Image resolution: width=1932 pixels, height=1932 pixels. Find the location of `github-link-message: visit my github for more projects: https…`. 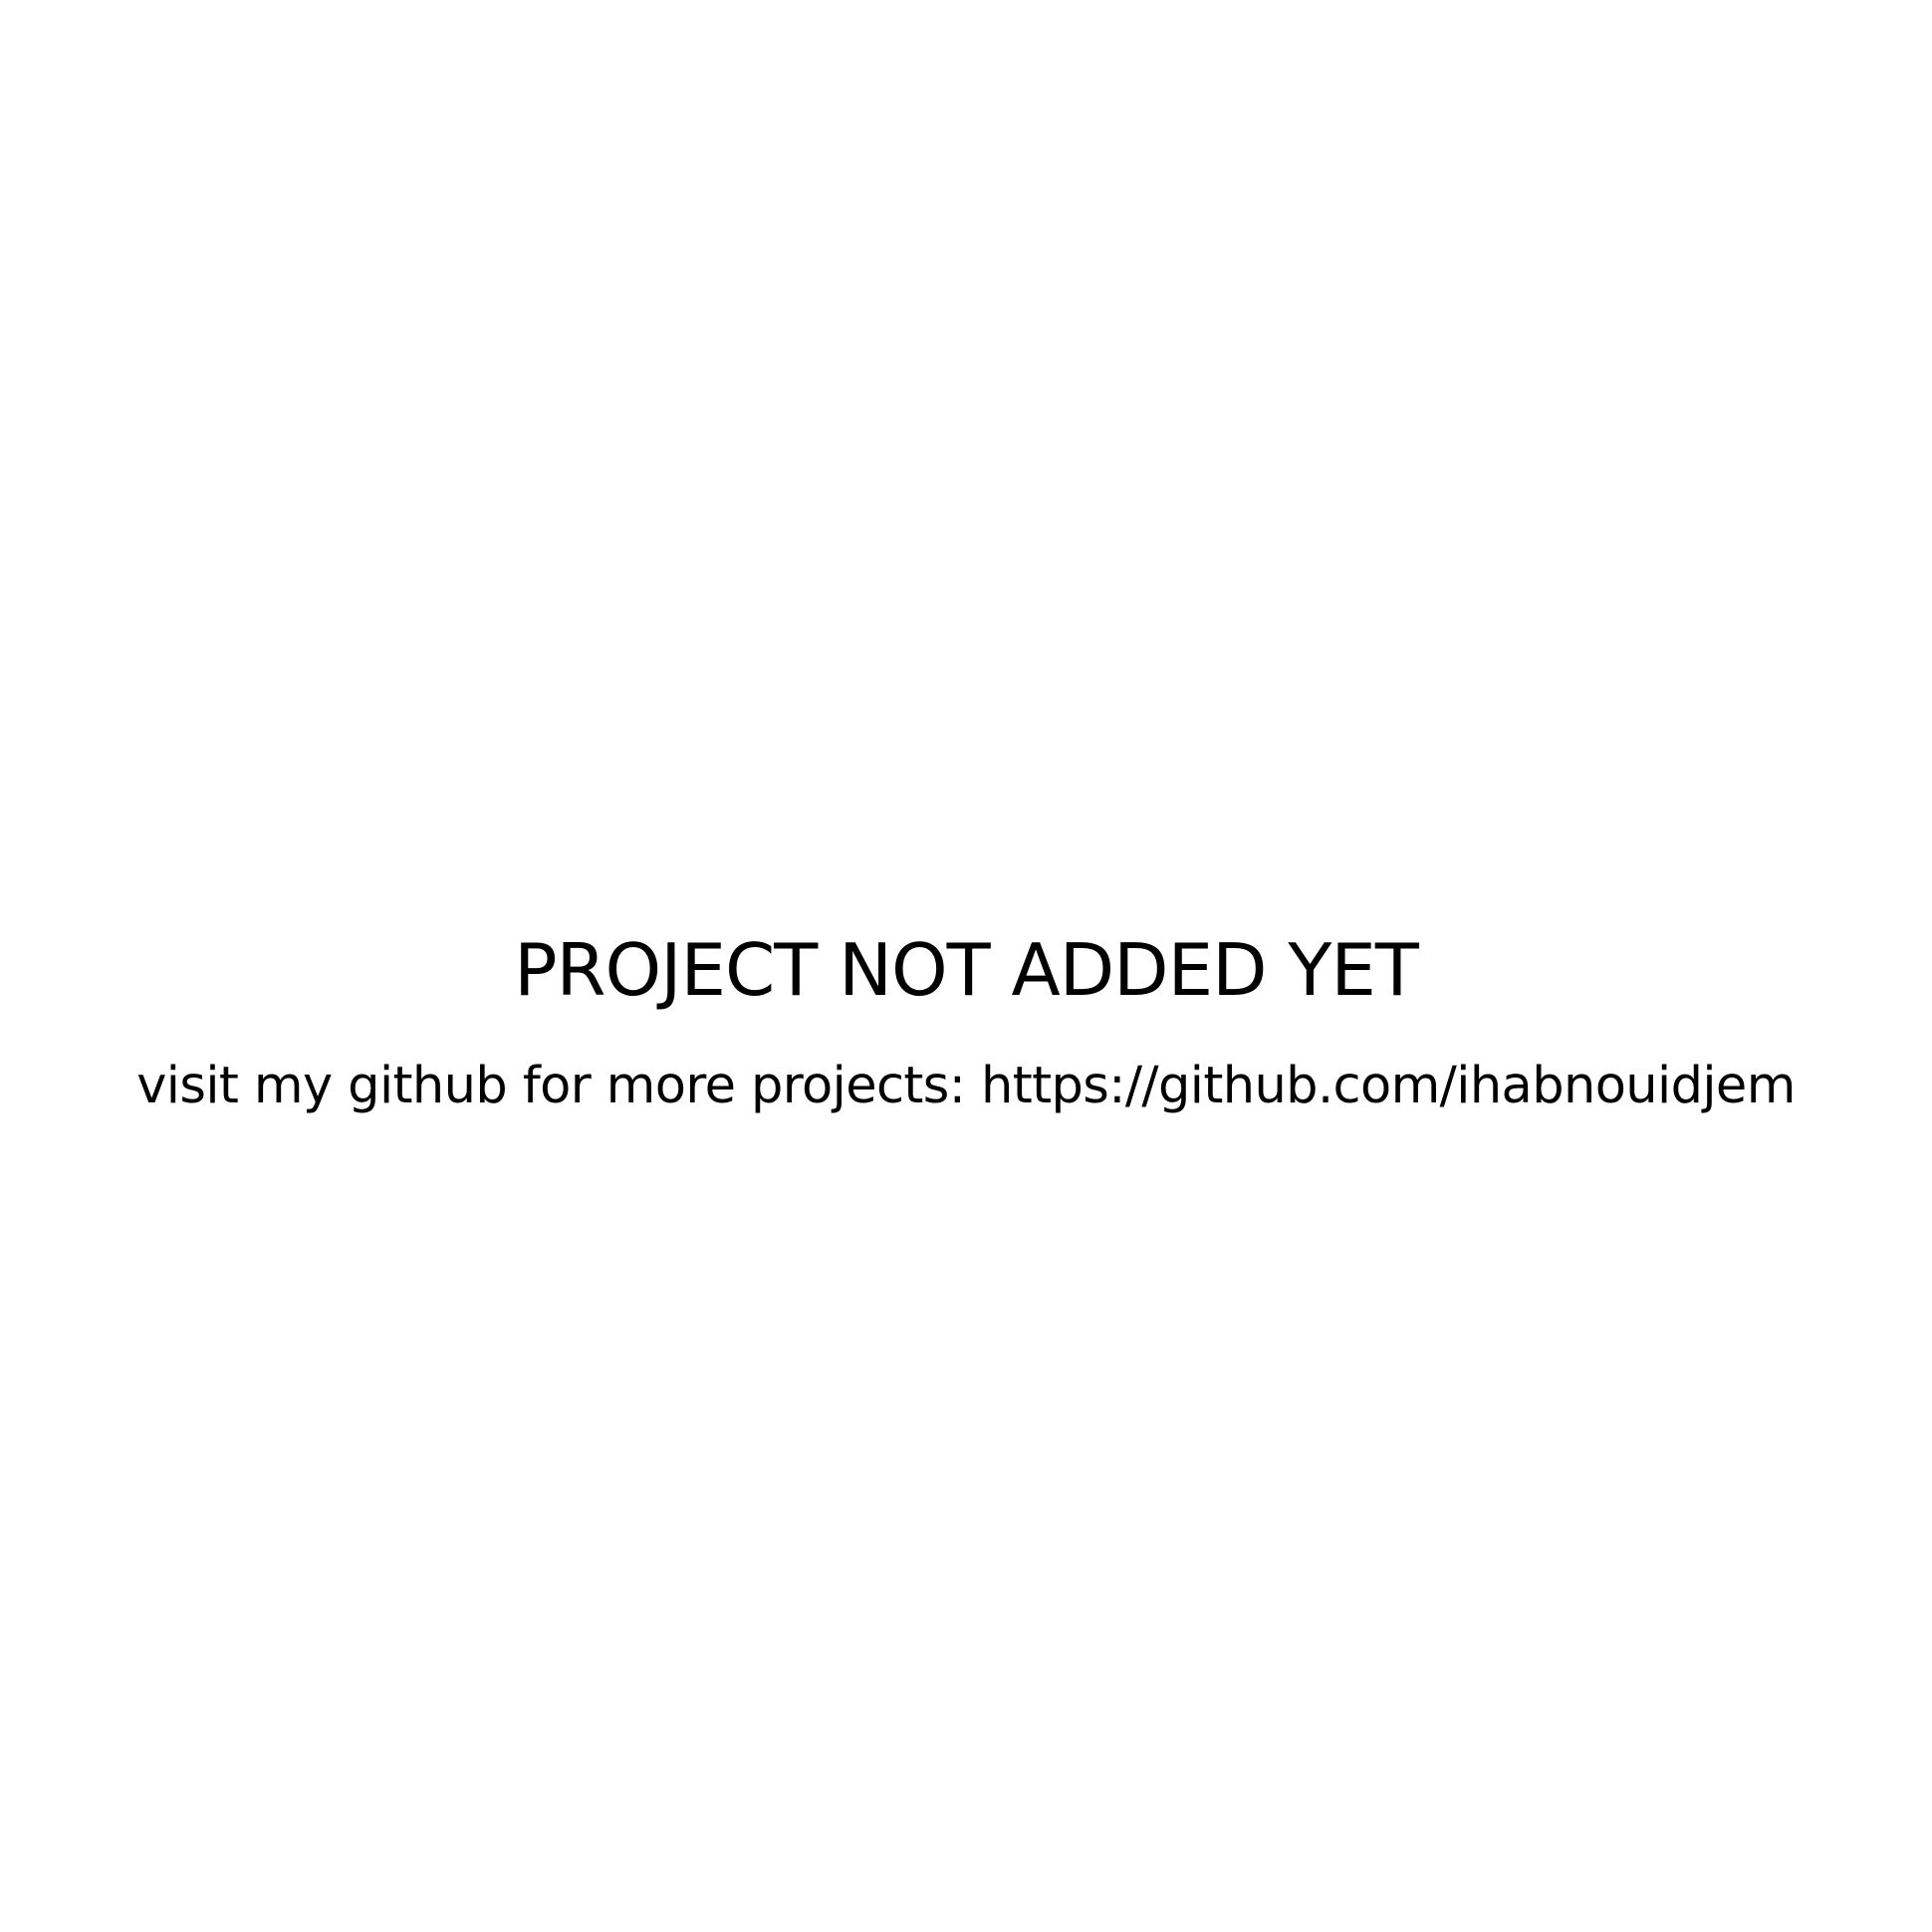

github-link-message: visit my github for more projects: https… is located at coordinates (966, 1086).